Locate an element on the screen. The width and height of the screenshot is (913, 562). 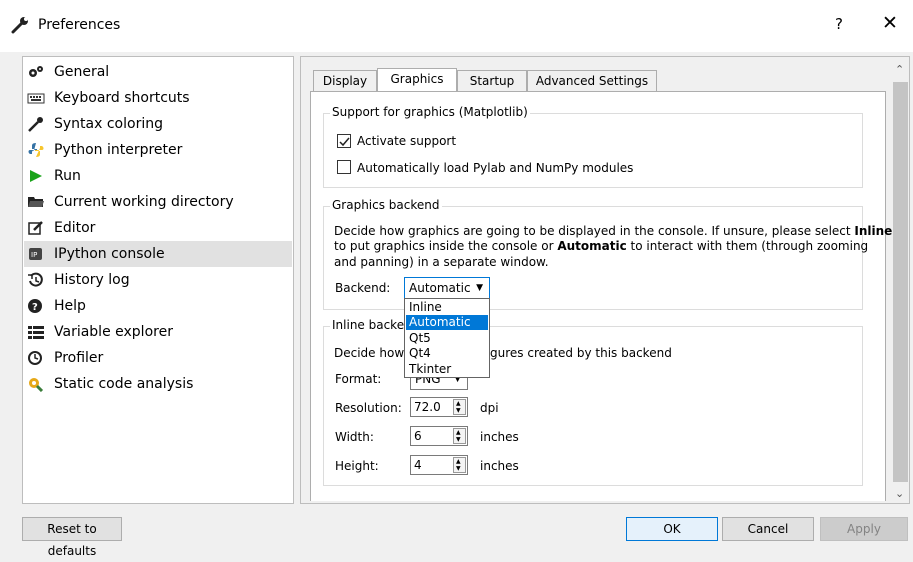
dropdown-option-tkinter: Tkinter is located at coordinates (447, 369).